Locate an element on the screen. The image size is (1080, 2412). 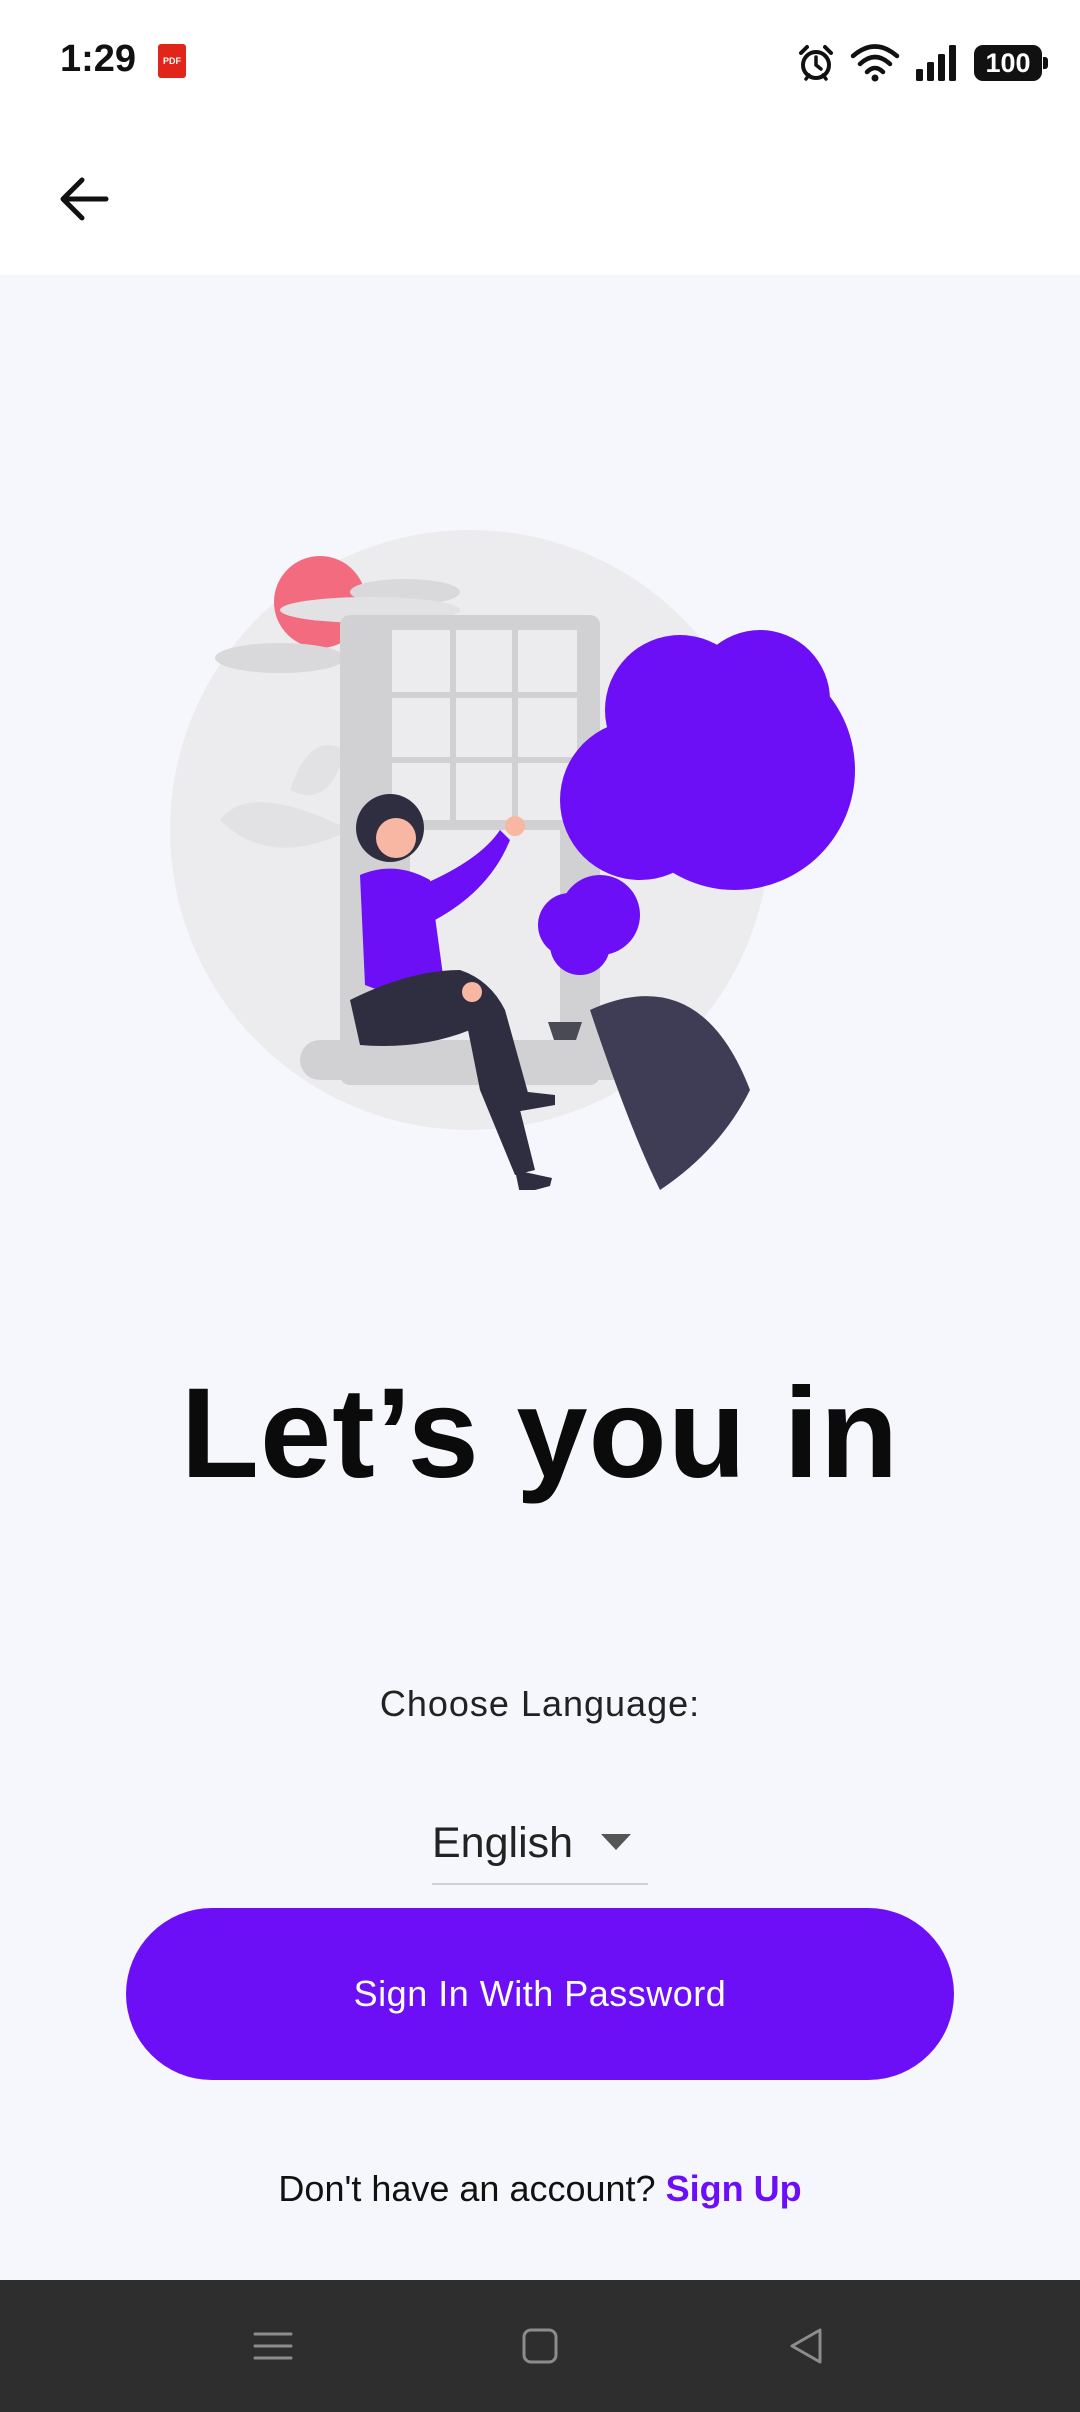
status-icons: 100 is located at coordinates (922, 63).